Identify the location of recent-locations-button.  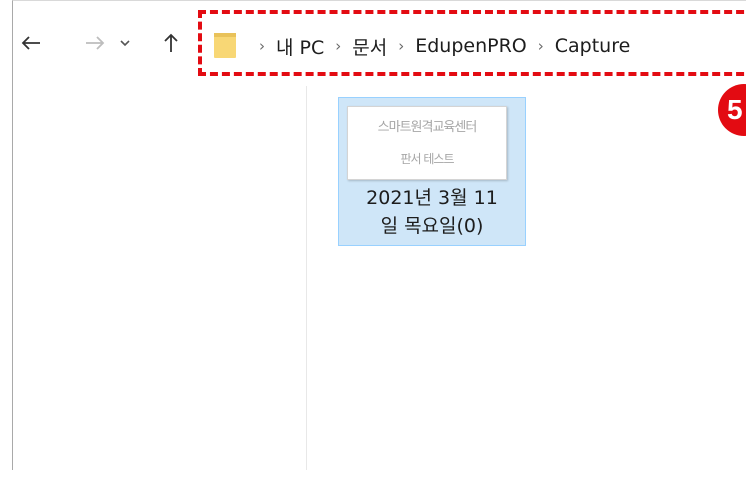
(125, 43).